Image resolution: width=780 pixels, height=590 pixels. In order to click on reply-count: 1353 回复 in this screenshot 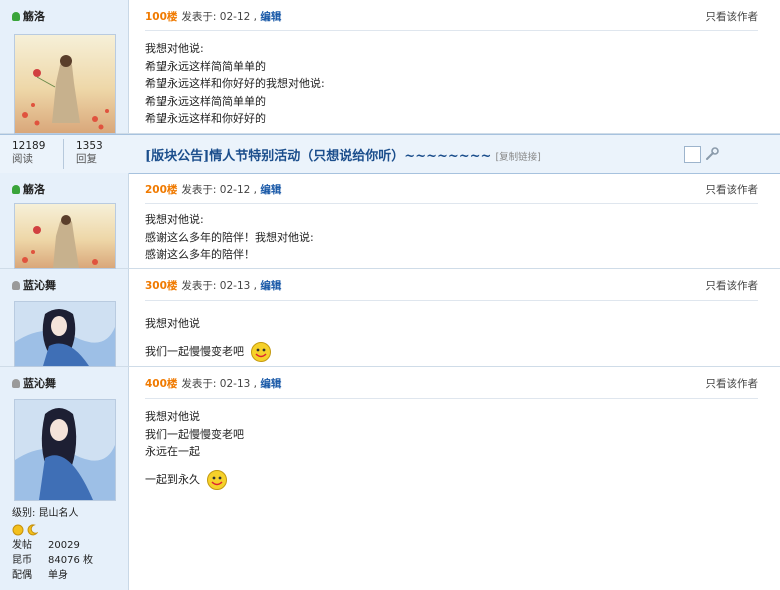, I will do `click(89, 152)`.